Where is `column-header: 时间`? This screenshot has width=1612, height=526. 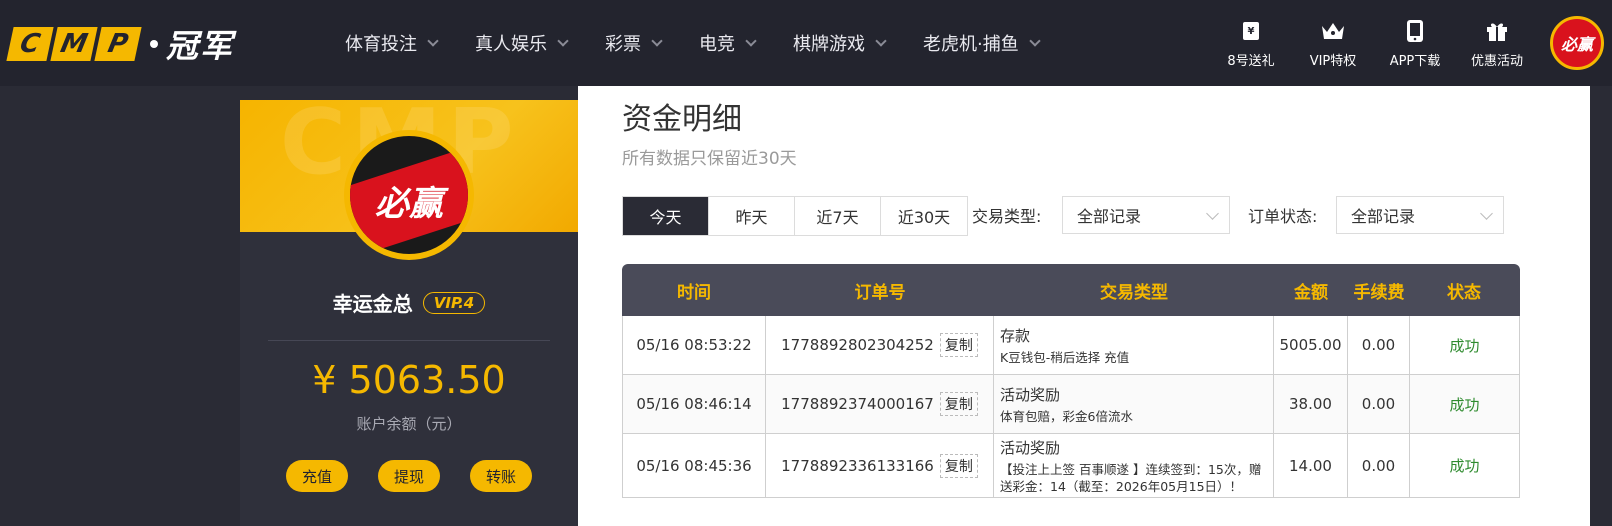 column-header: 时间 is located at coordinates (694, 292).